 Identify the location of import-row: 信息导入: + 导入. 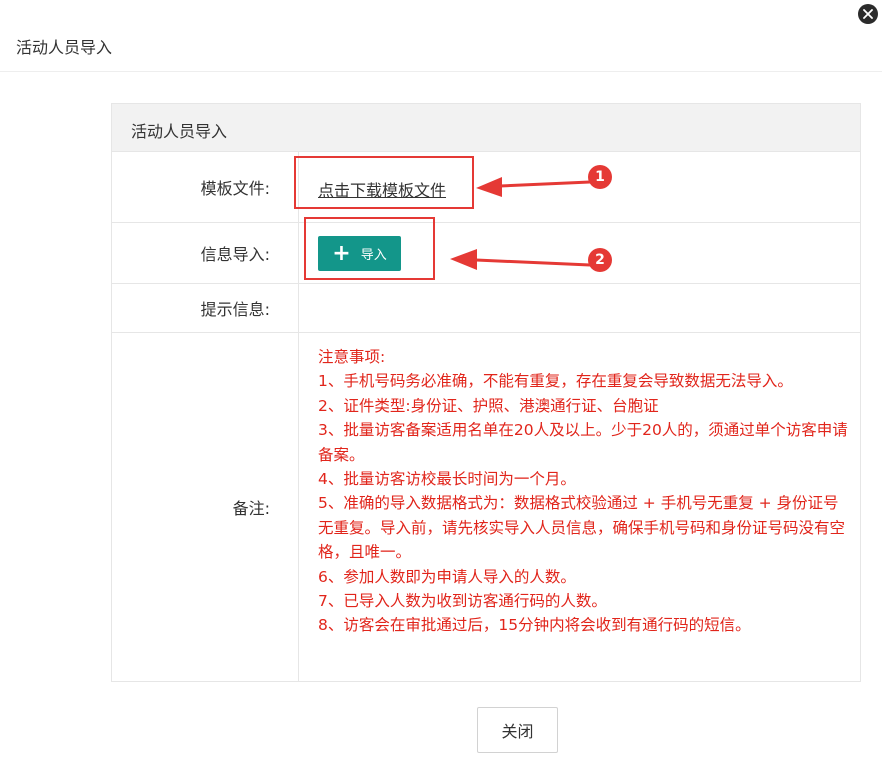
(486, 253).